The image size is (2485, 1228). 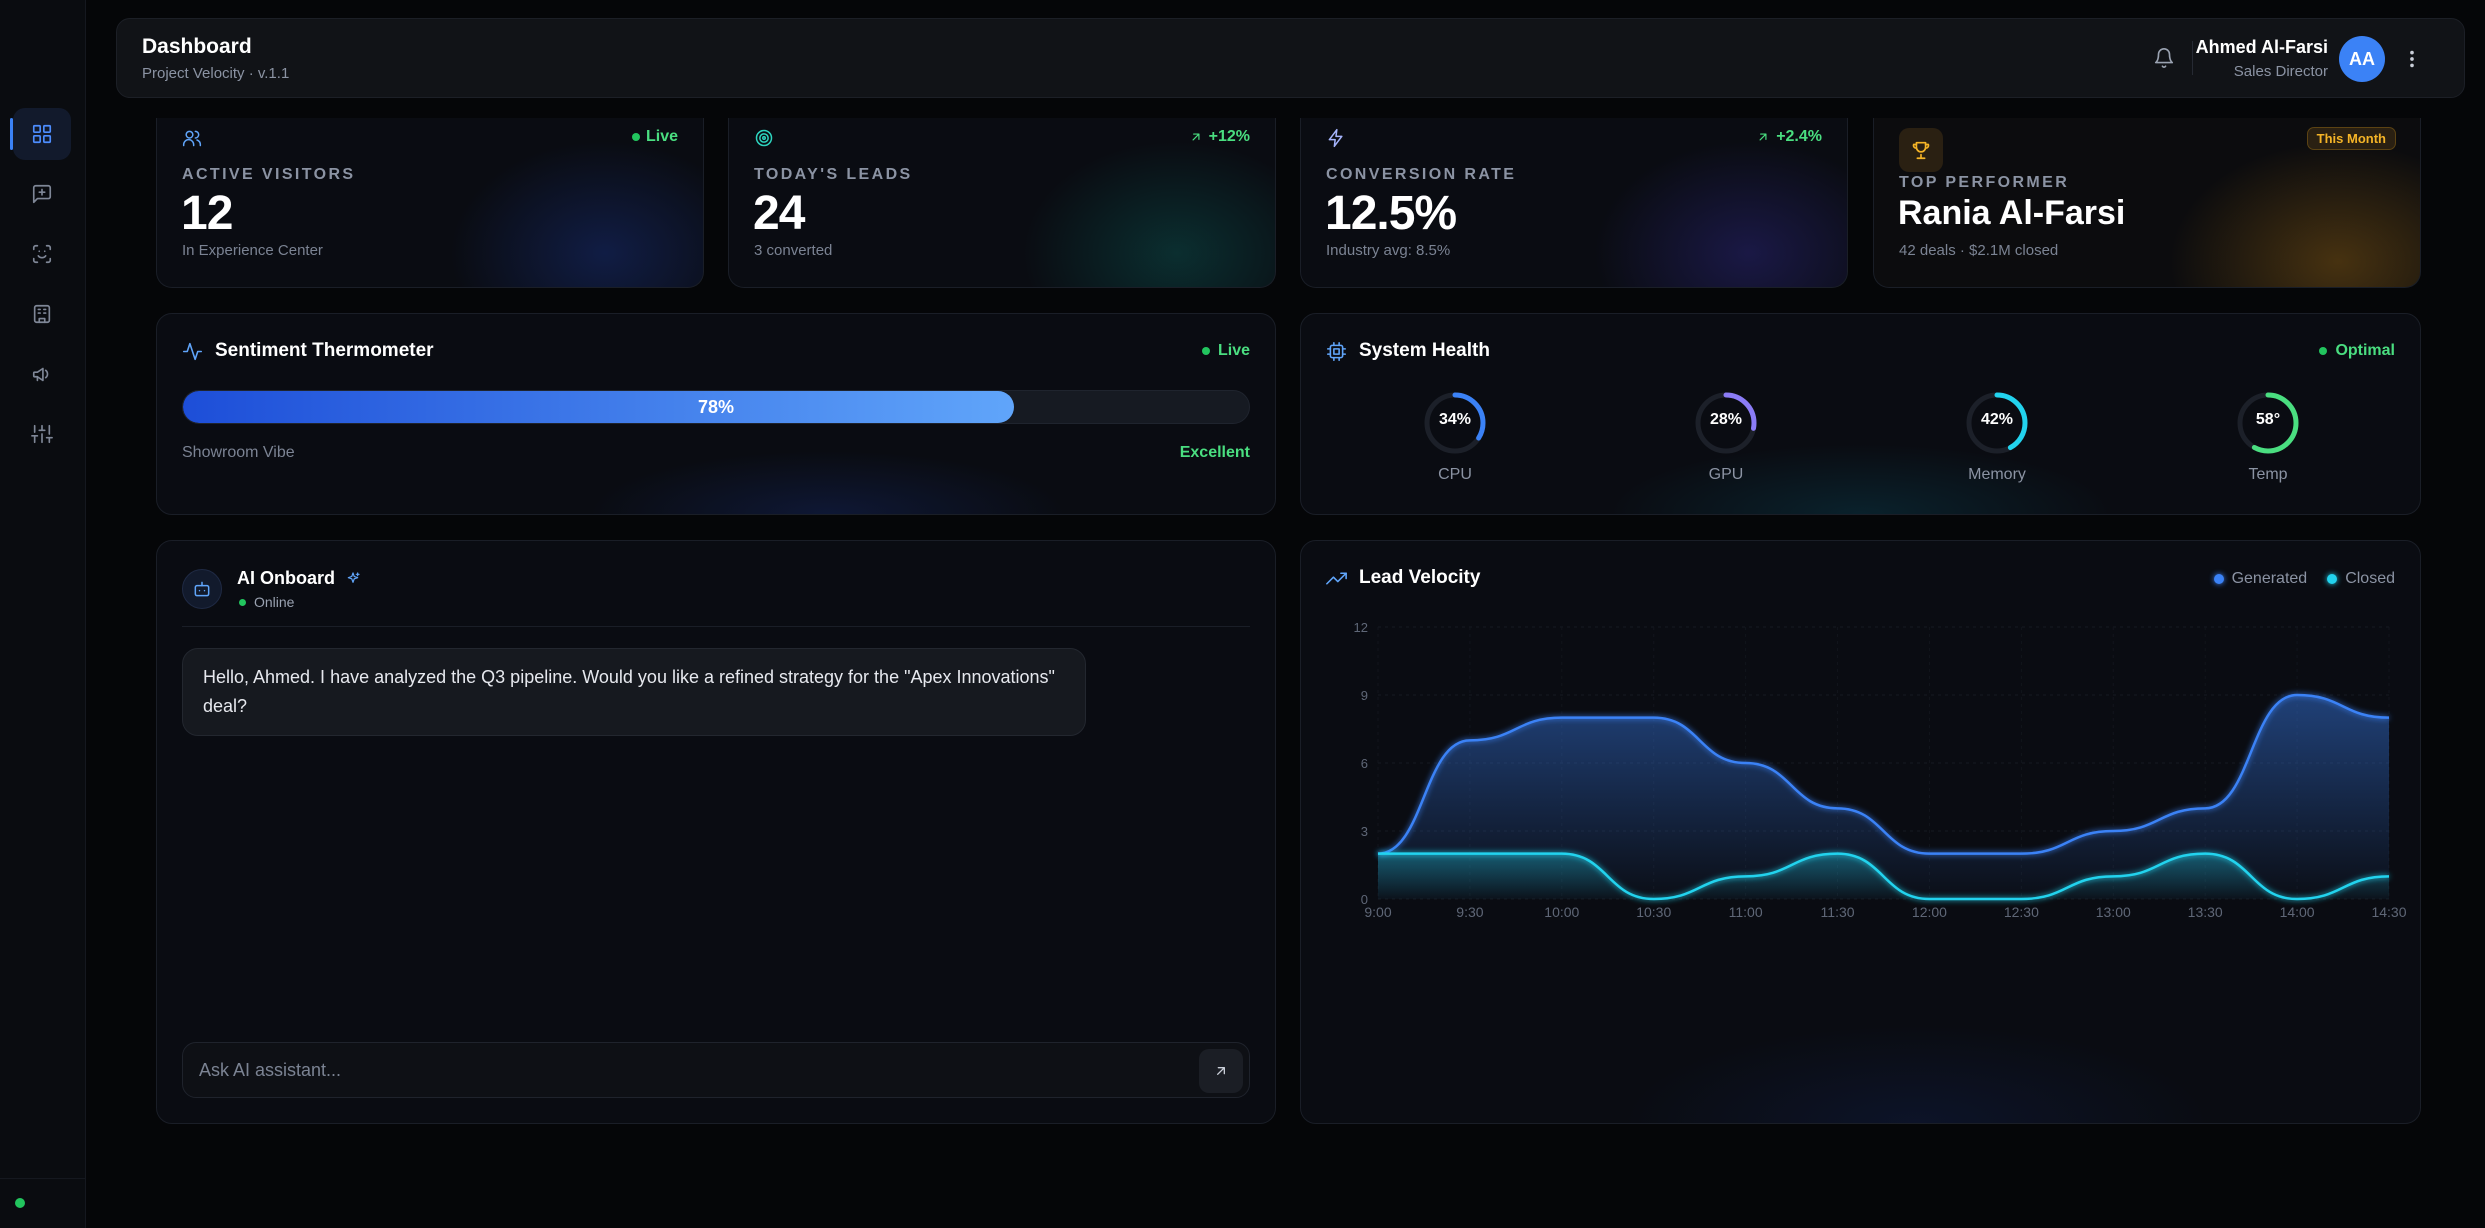 What do you see at coordinates (2269, 578) in the screenshot?
I see `legend-label: Generated` at bounding box center [2269, 578].